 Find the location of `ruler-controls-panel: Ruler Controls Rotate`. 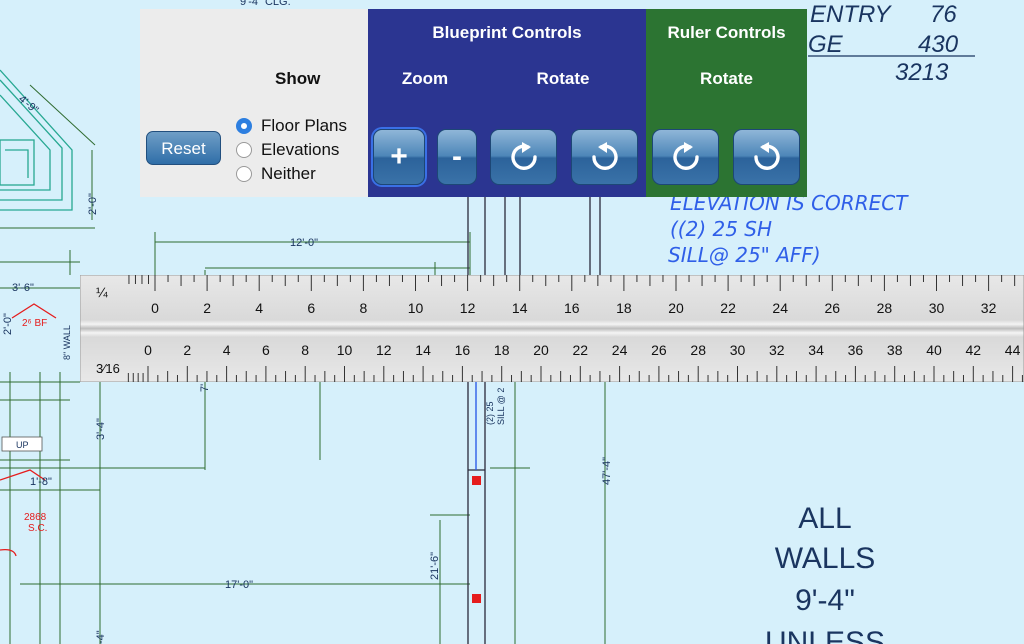

ruler-controls-panel: Ruler Controls Rotate is located at coordinates (726, 103).